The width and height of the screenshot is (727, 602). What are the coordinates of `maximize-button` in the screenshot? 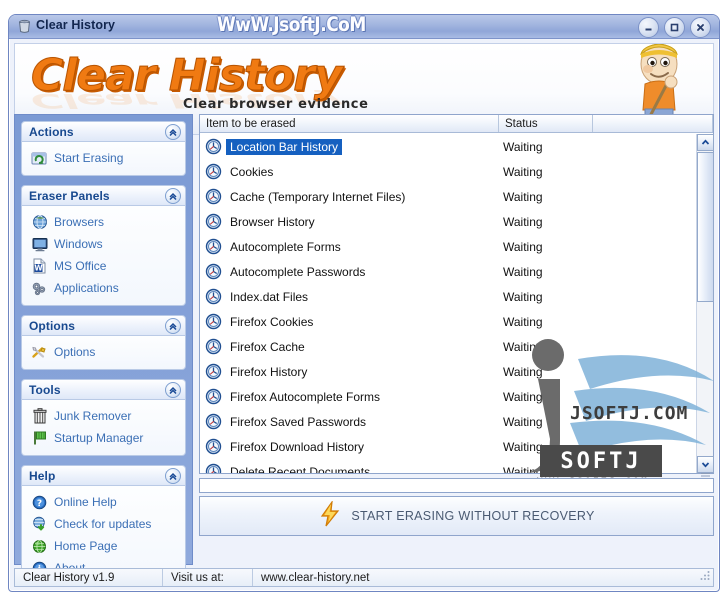 It's located at (674, 27).